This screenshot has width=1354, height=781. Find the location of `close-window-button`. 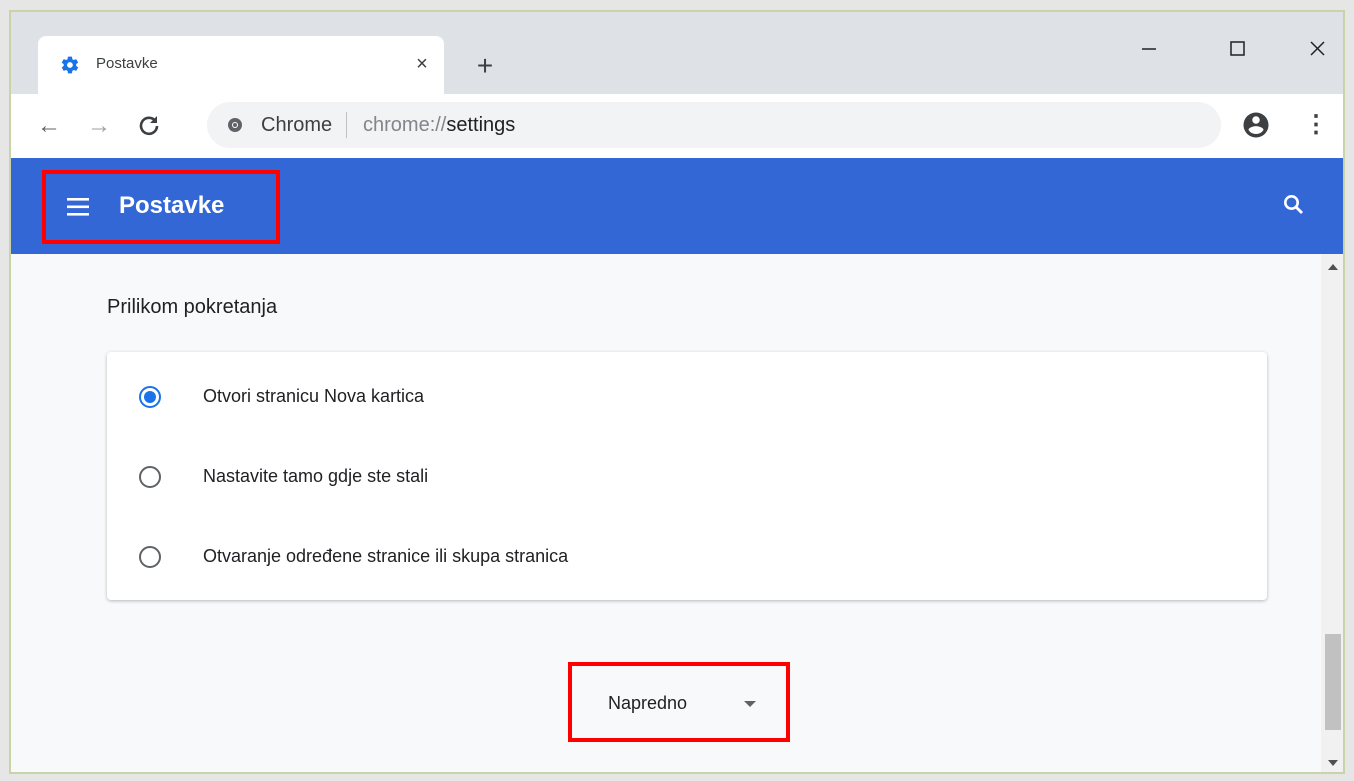

close-window-button is located at coordinates (1317, 49).